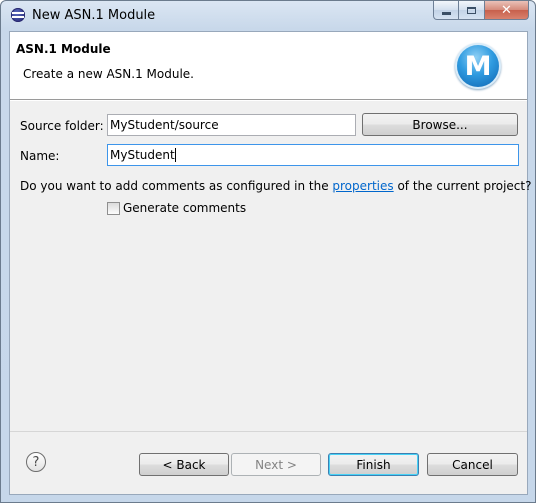 This screenshot has width=536, height=503. What do you see at coordinates (462, 186) in the screenshot?
I see `comments-suffix: of the current project?` at bounding box center [462, 186].